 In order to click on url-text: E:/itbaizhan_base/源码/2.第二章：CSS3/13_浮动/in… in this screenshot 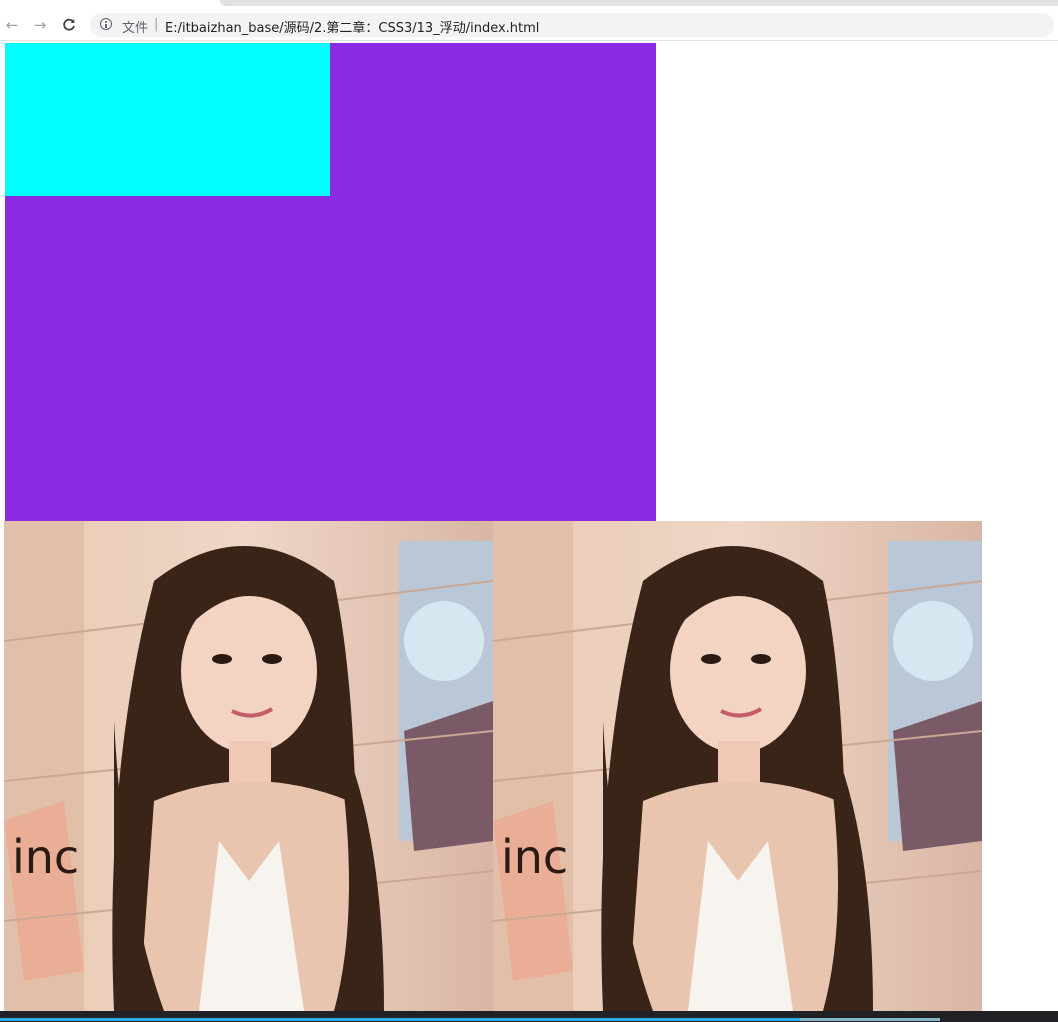, I will do `click(352, 26)`.